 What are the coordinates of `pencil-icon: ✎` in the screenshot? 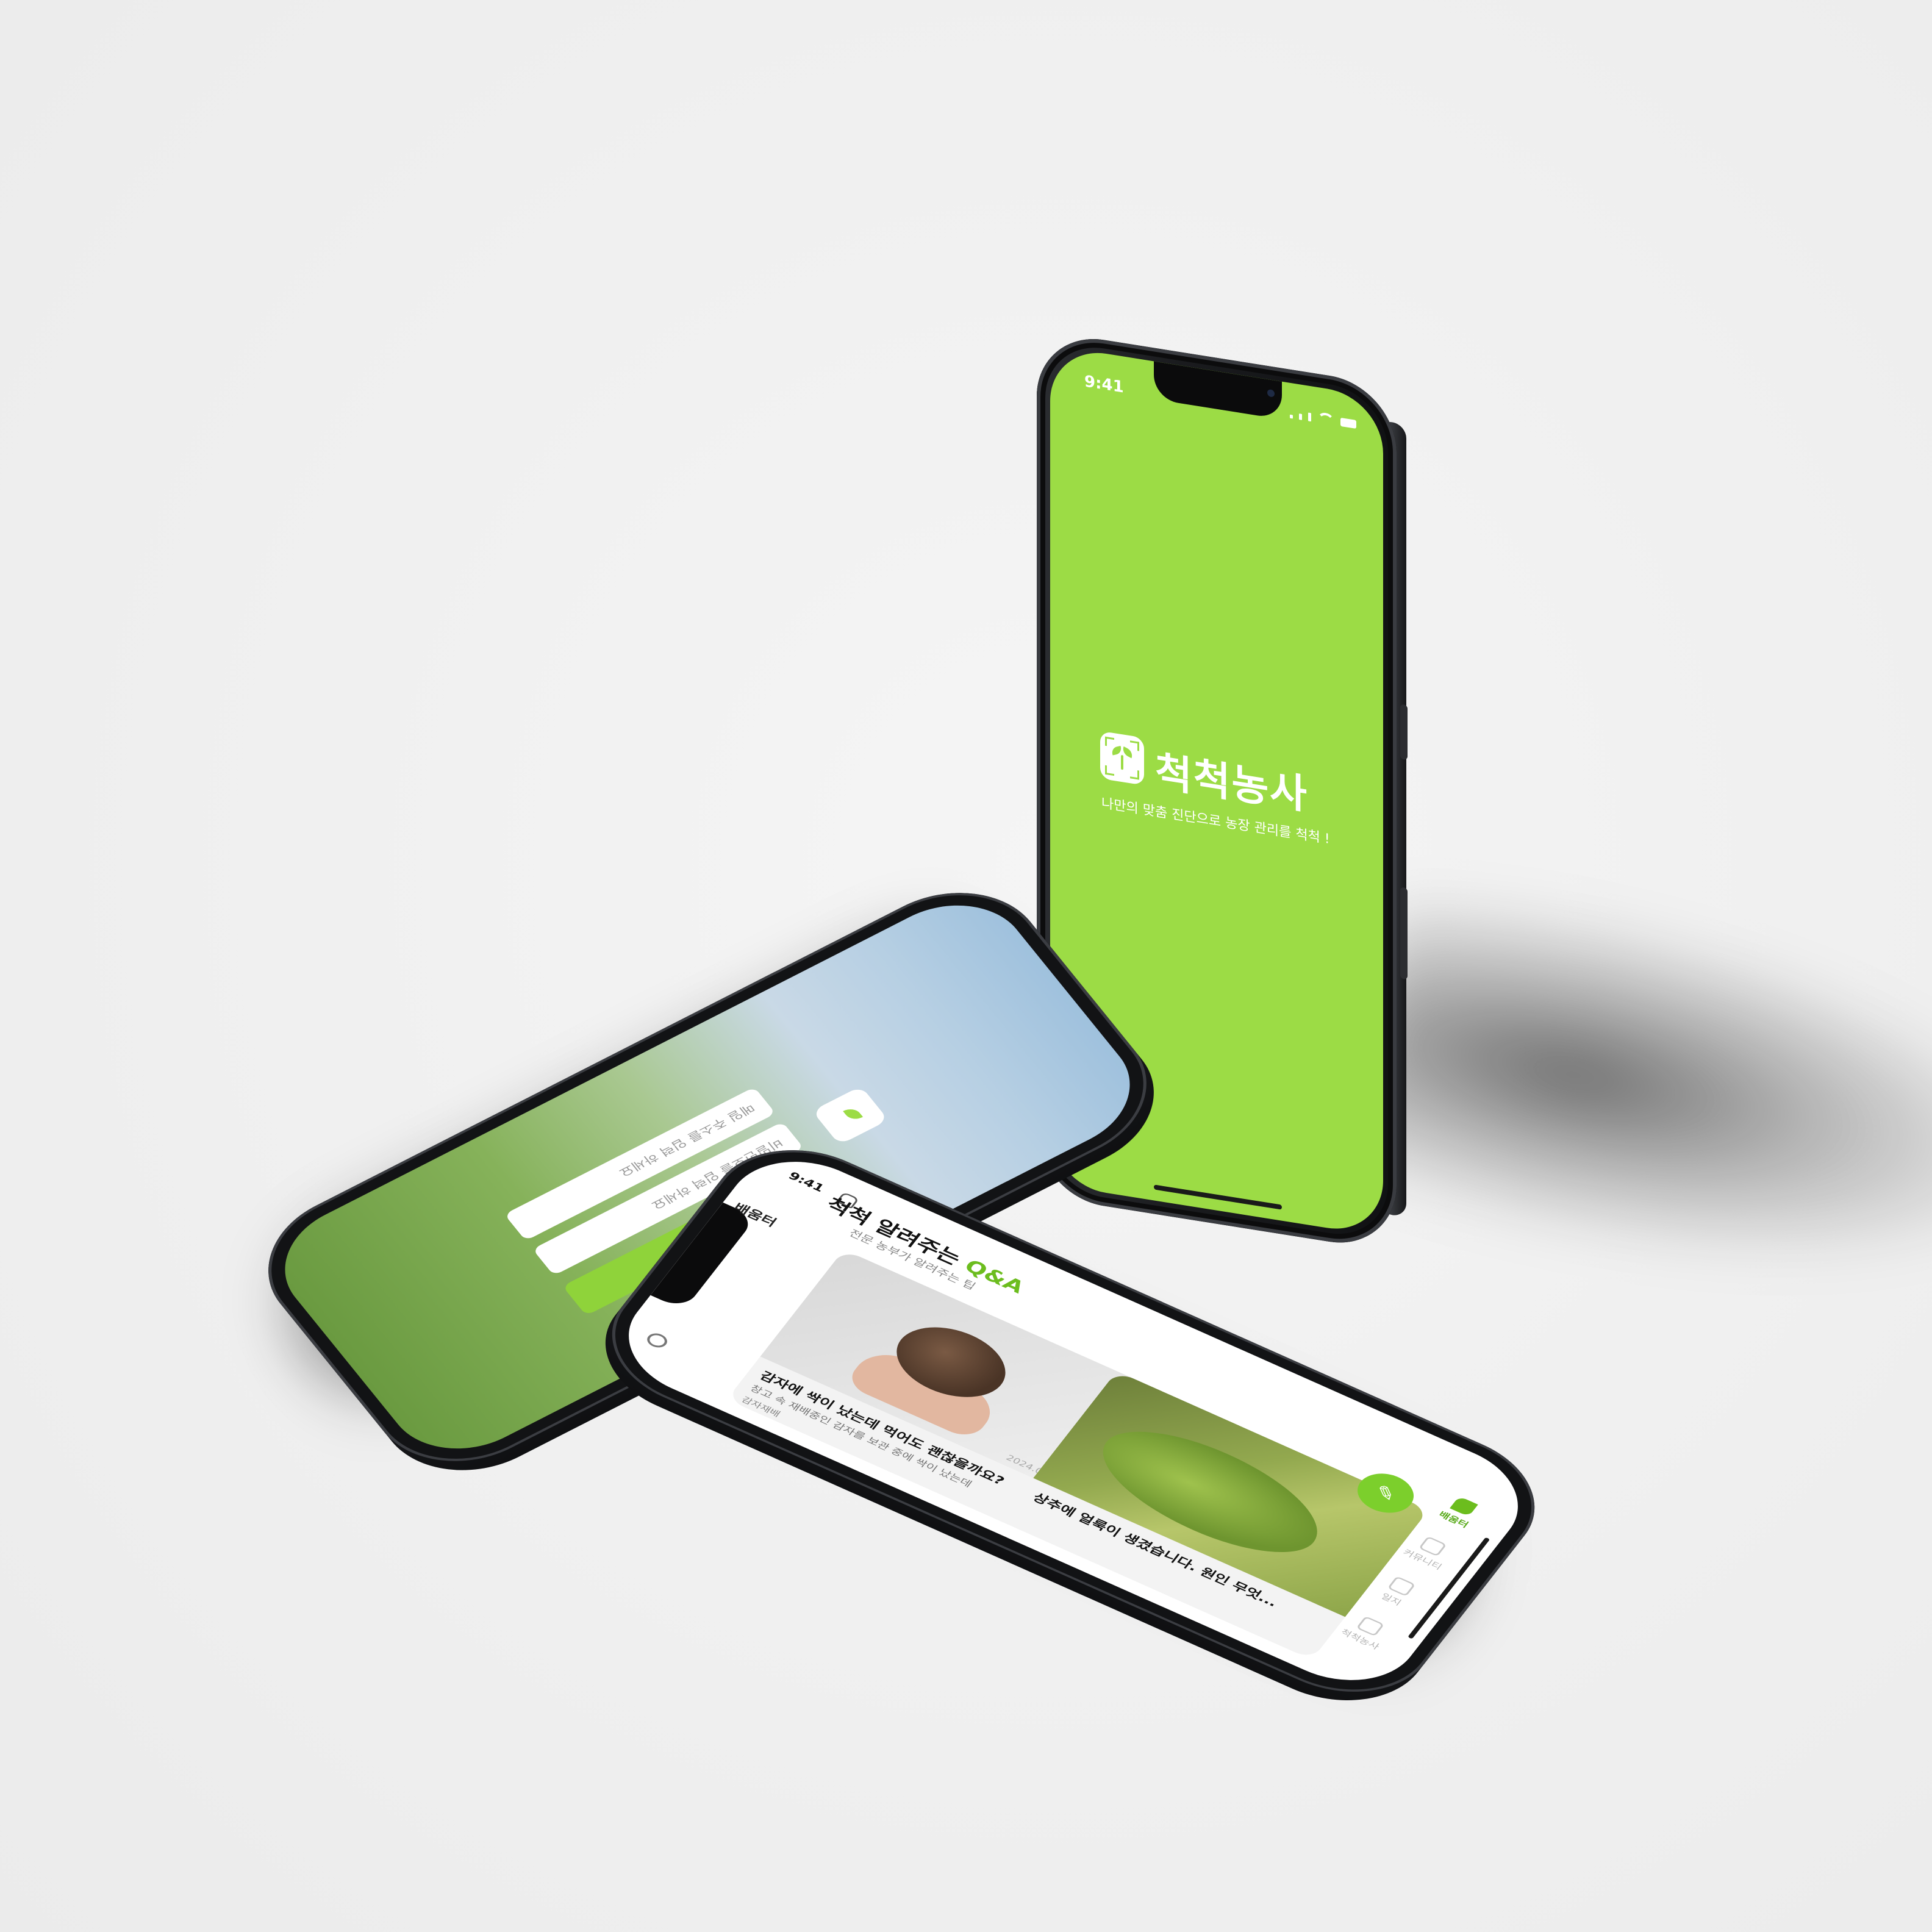 It's located at (1385, 1493).